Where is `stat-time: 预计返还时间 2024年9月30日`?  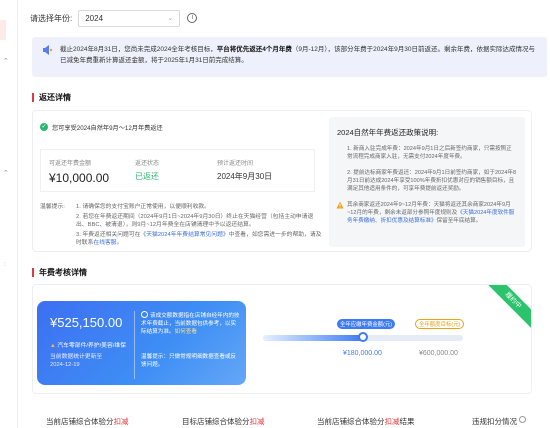
stat-time: 预计返还时间 2024年9月30日 is located at coordinates (244, 170).